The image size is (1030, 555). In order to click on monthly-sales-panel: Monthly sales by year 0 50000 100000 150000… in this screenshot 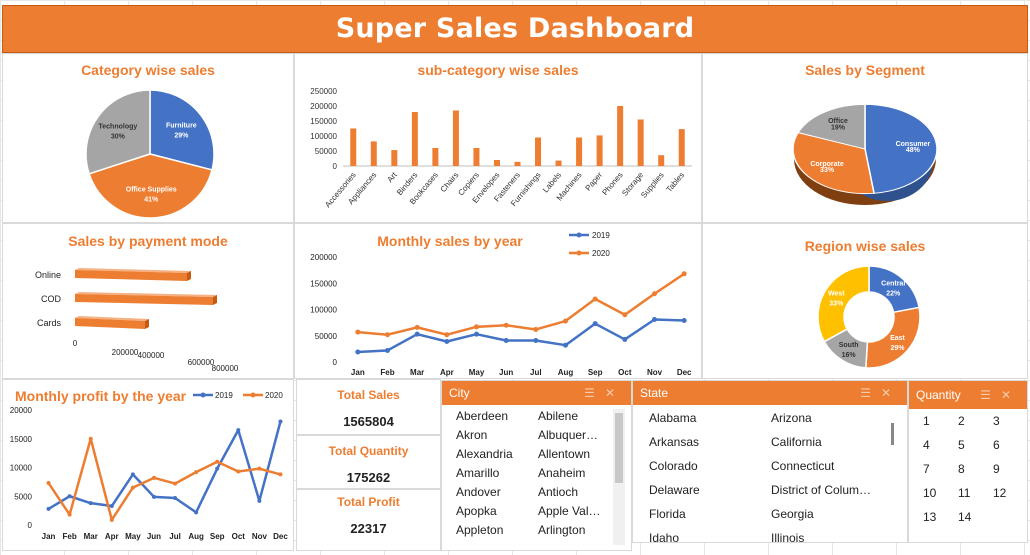, I will do `click(498, 301)`.